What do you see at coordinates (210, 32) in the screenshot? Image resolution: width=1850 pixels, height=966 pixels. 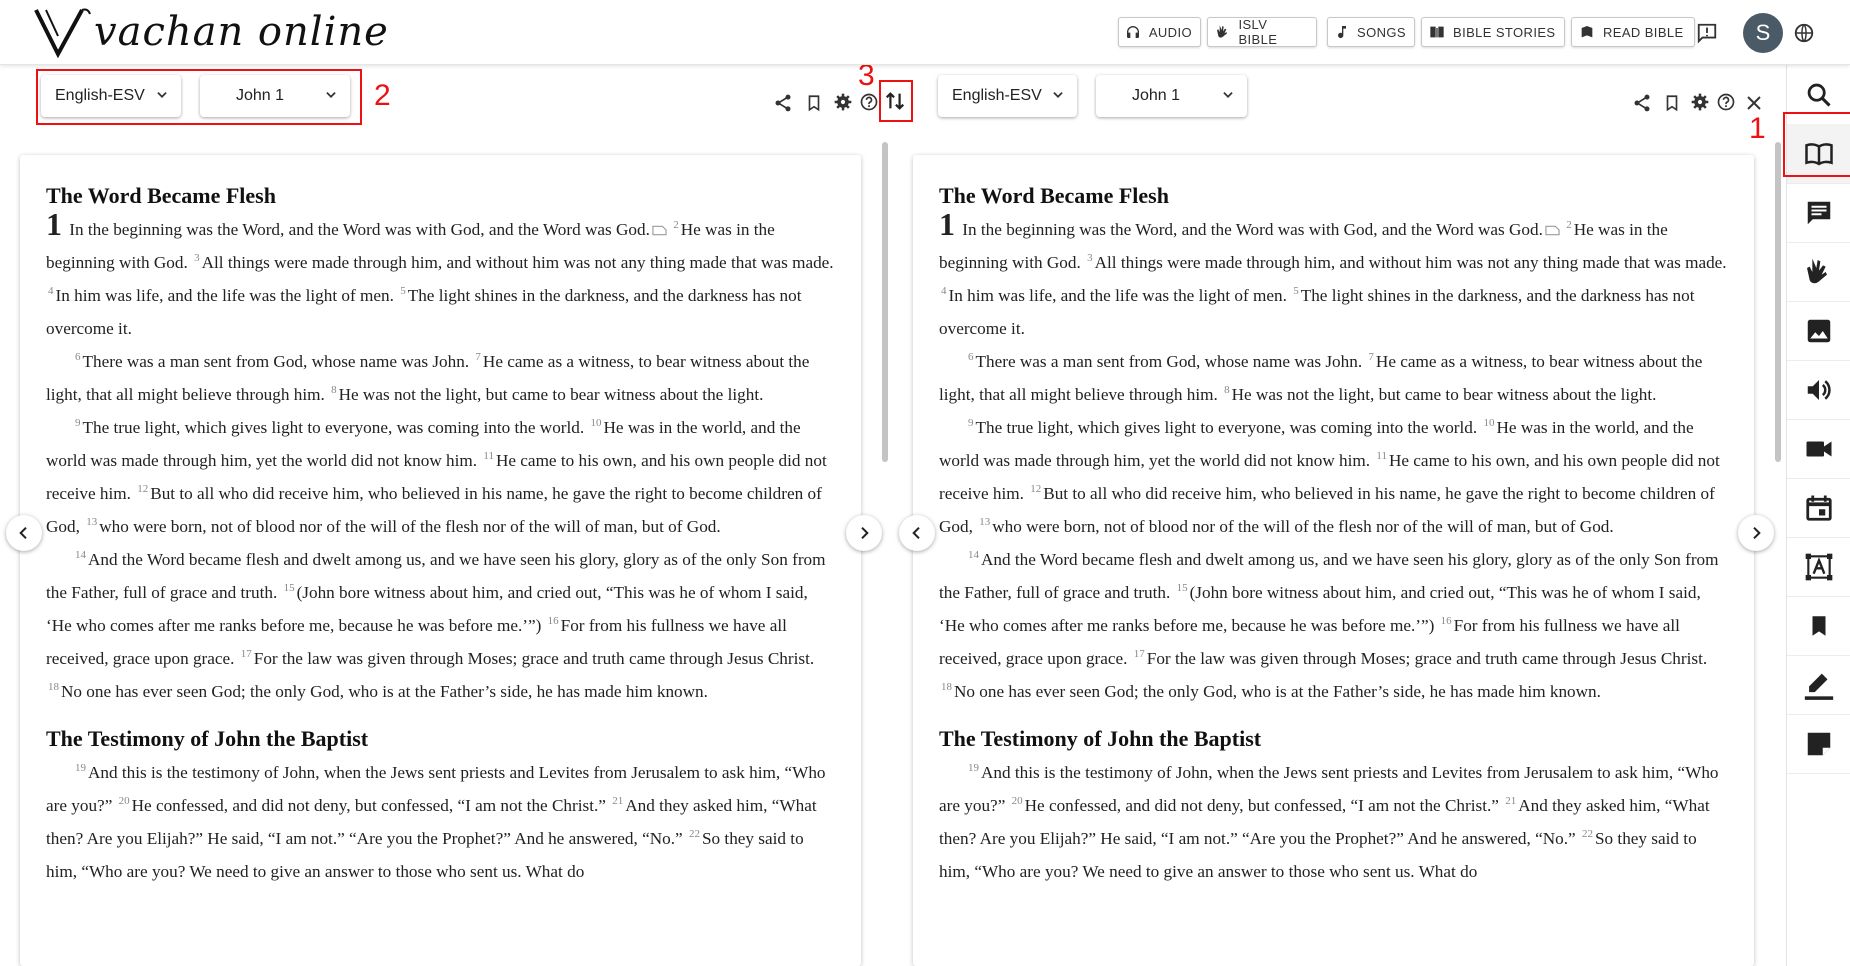 I see `logo: vachan online` at bounding box center [210, 32].